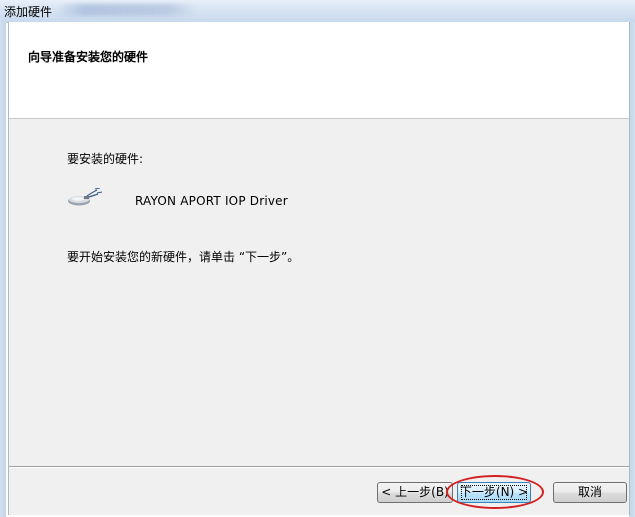 The height and width of the screenshot is (517, 635). I want to click on next-button: 下一步(N) >, so click(494, 492).